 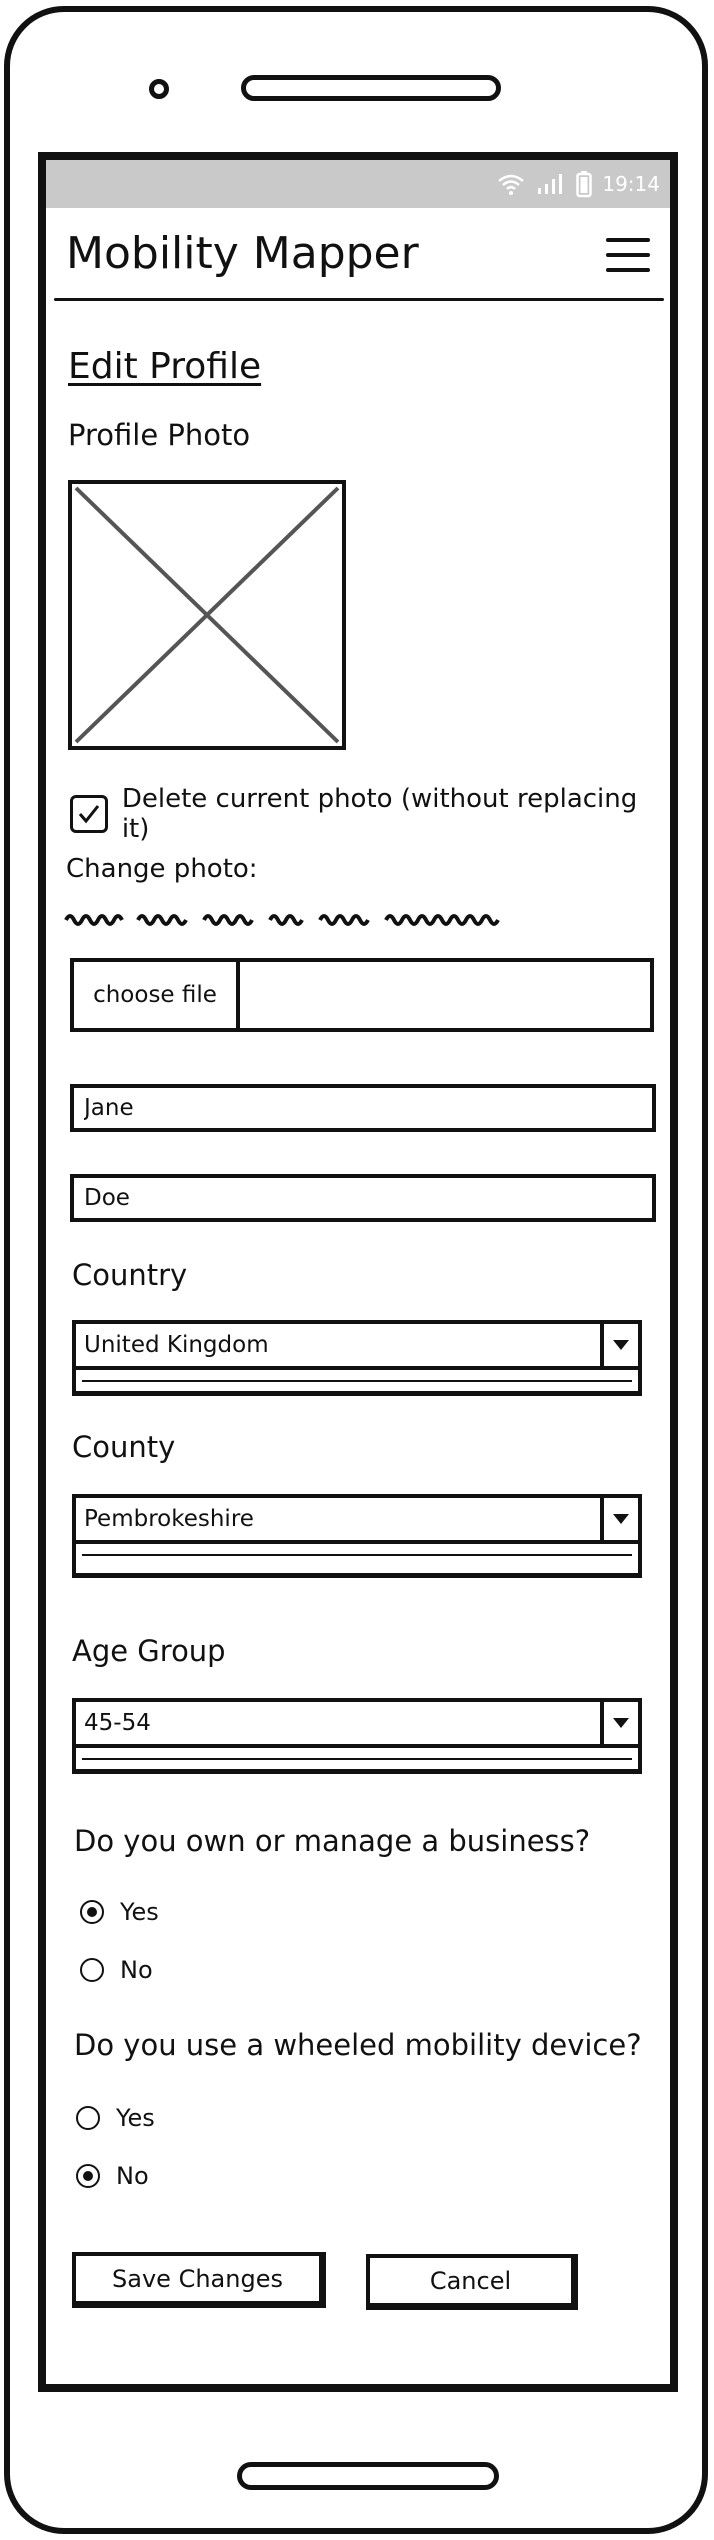 I want to click on app-header: Mobility Mapper, so click(x=358, y=254).